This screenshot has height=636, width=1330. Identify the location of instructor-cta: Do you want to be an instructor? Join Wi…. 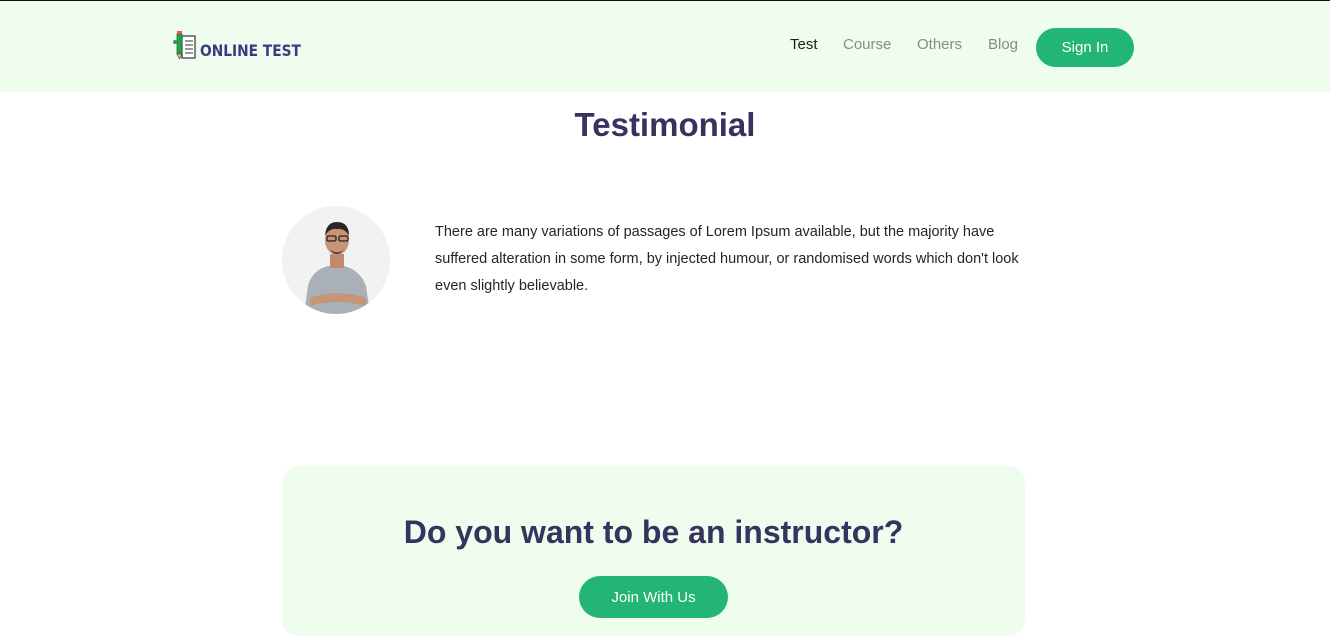
(653, 551).